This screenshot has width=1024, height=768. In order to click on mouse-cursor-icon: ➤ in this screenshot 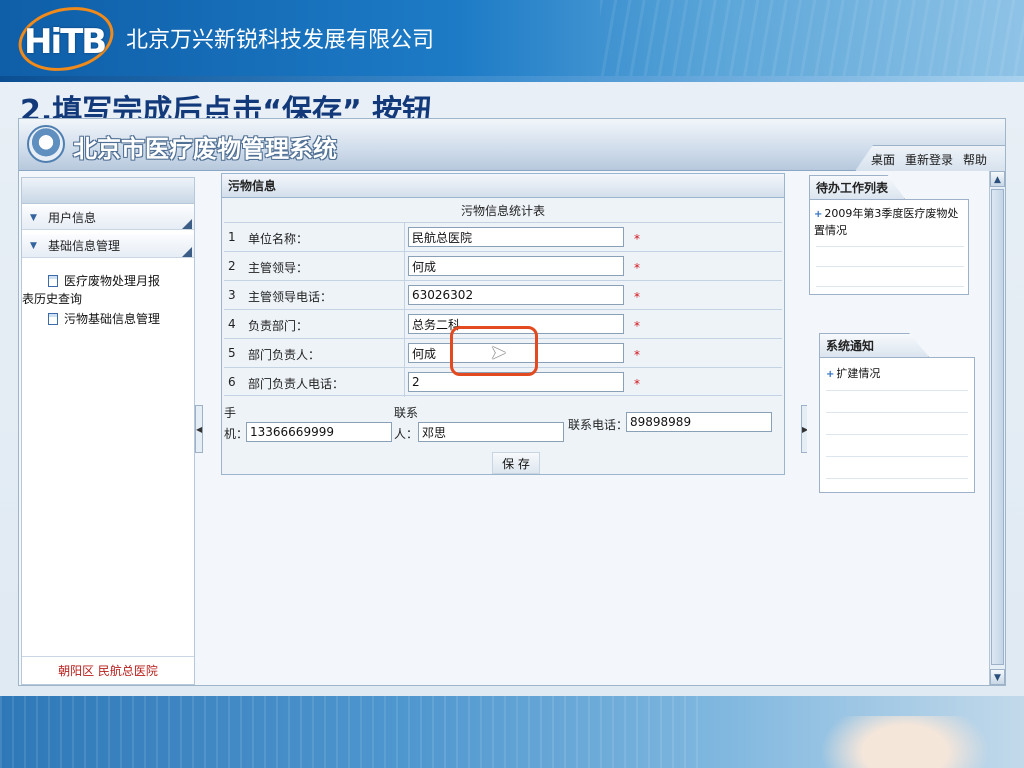, I will do `click(498, 352)`.